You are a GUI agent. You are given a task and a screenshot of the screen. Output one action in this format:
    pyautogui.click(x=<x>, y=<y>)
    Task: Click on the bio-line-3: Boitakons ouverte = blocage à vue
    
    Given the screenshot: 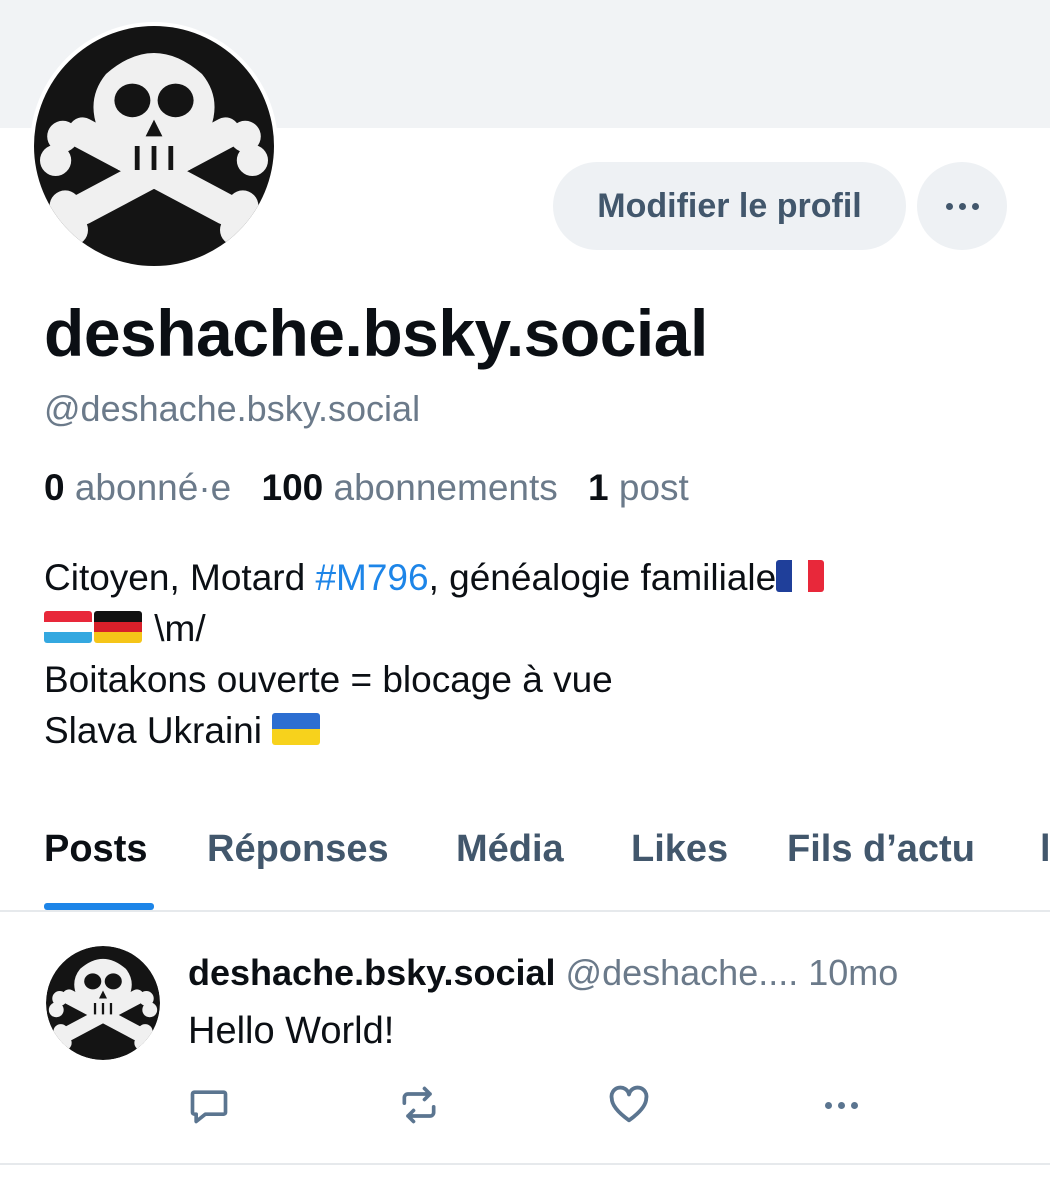 What is the action you would take?
    pyautogui.click(x=328, y=679)
    